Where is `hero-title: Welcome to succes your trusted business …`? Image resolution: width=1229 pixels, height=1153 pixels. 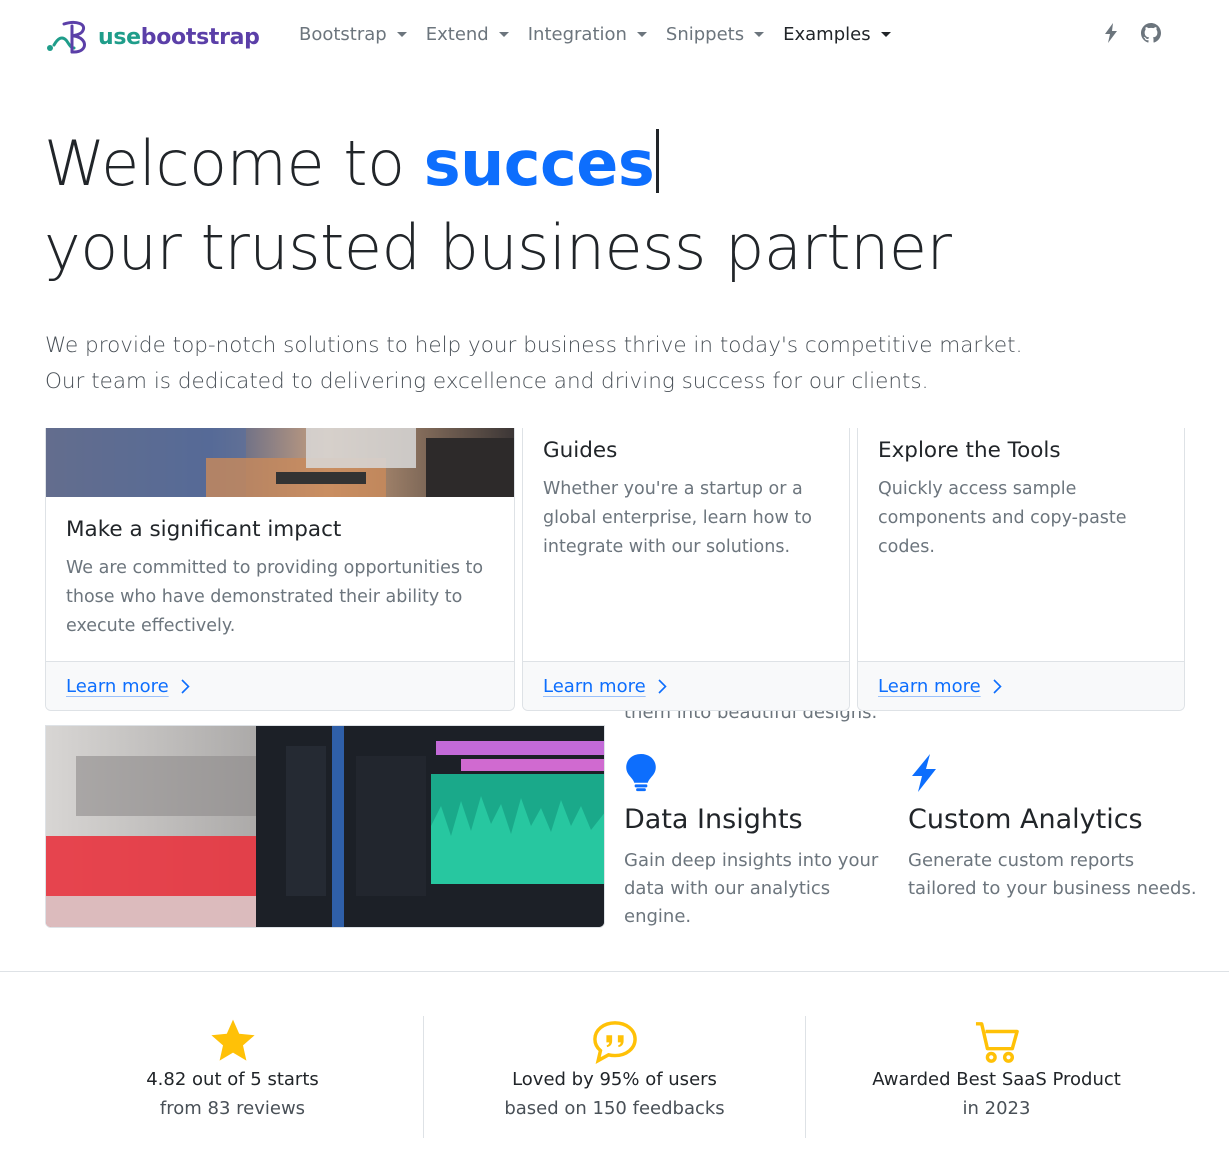
hero-title: Welcome to succes your trusted business … is located at coordinates (498, 205).